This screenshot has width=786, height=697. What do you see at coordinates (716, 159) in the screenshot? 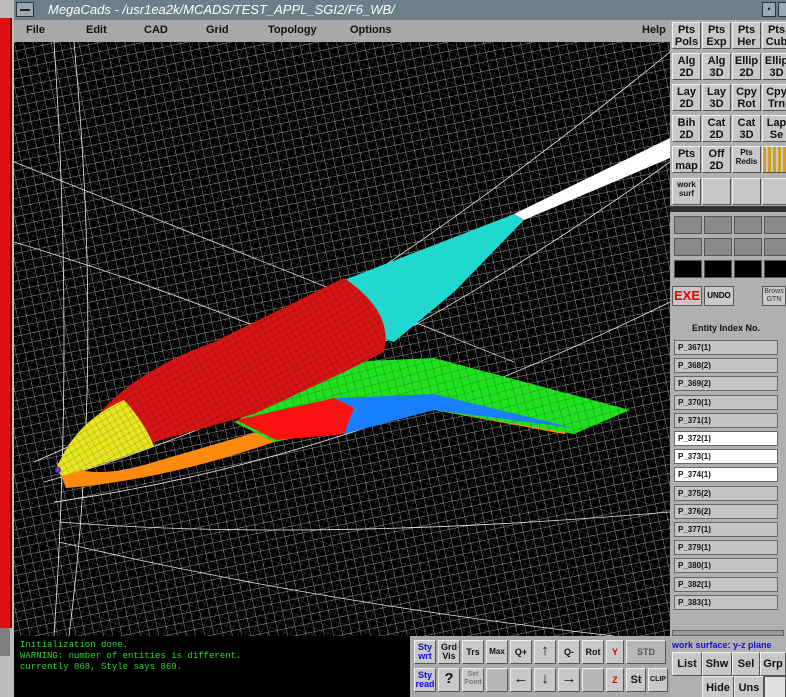
I see `tool-button: Off 2D` at bounding box center [716, 159].